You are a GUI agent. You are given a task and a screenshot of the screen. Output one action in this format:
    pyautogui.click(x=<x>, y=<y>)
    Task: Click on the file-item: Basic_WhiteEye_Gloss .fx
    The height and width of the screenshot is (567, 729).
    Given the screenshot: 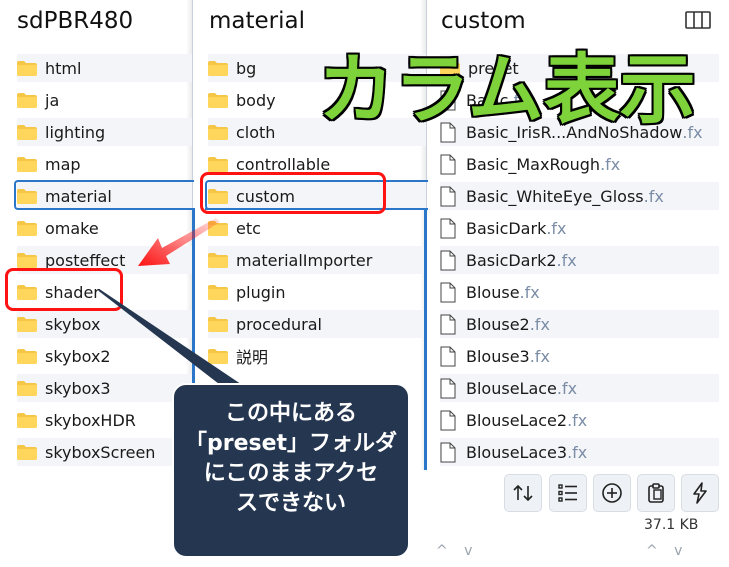 What is the action you would take?
    pyautogui.click(x=579, y=196)
    